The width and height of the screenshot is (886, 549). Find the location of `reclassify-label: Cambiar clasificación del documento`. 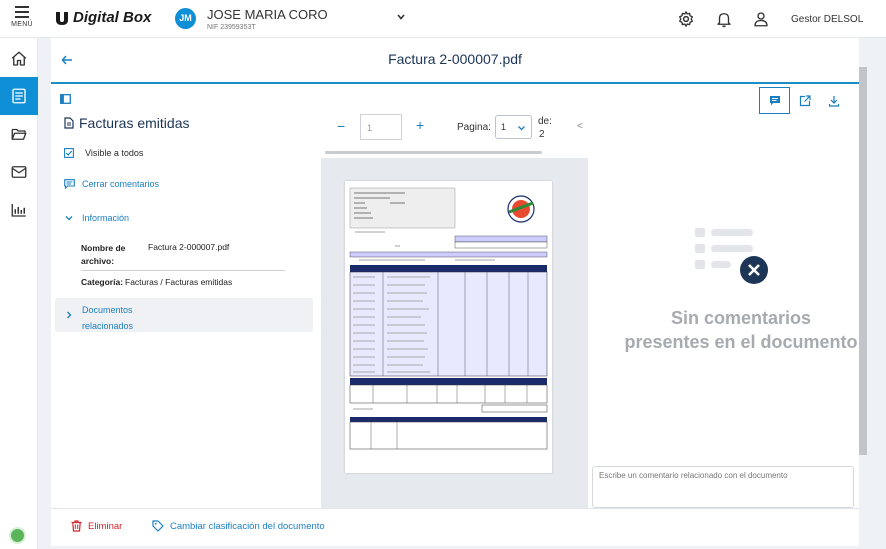

reclassify-label: Cambiar clasificación del documento is located at coordinates (247, 526).